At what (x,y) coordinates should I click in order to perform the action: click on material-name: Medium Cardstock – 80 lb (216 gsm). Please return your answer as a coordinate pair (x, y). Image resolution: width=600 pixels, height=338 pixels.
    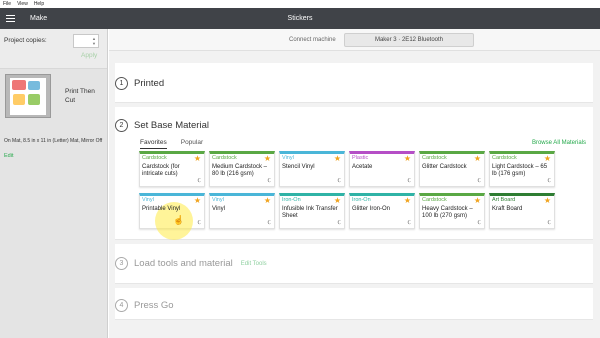
    Looking at the image, I should click on (240, 170).